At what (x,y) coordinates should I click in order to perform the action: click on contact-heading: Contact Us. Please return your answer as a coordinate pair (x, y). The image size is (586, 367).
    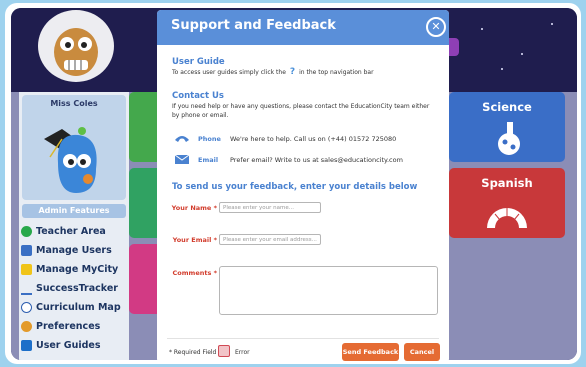
    Looking at the image, I should click on (198, 96).